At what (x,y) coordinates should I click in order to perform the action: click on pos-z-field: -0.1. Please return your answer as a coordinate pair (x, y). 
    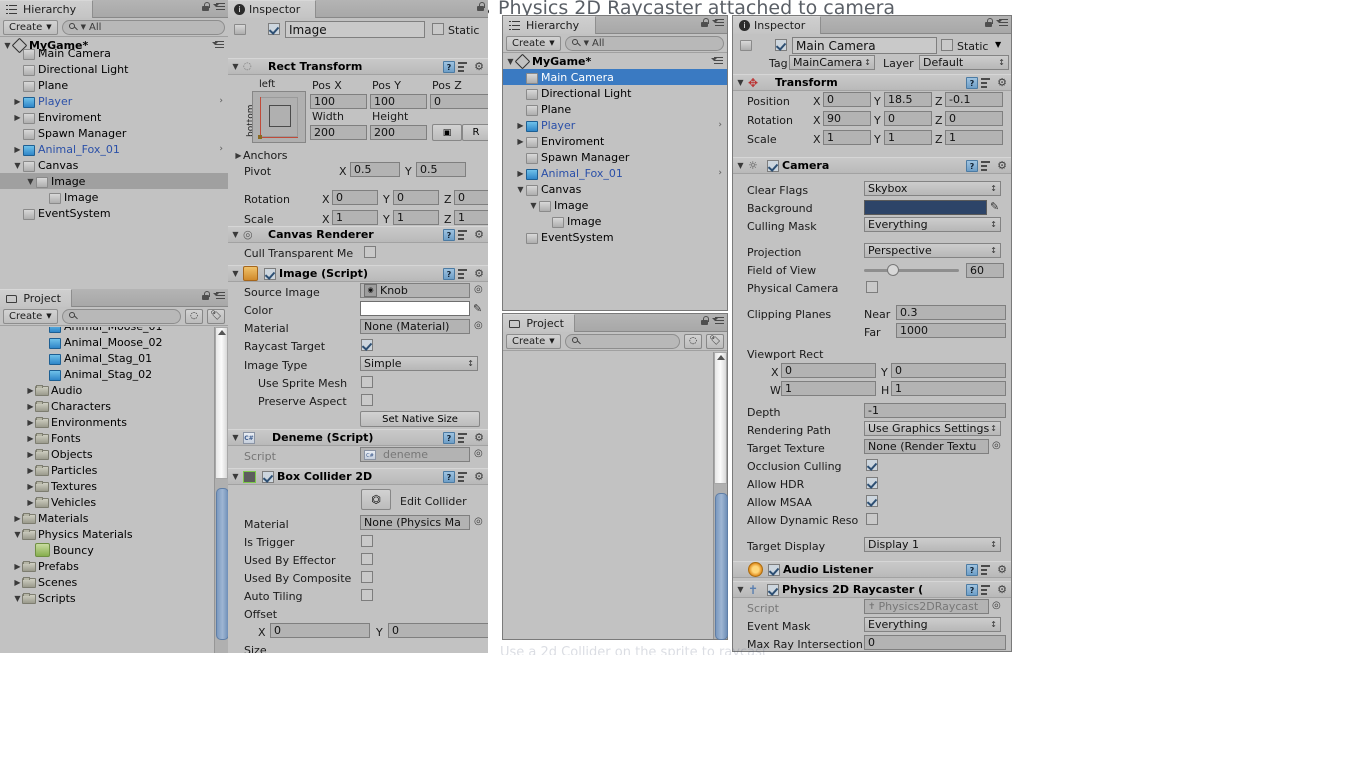
    Looking at the image, I should click on (974, 99).